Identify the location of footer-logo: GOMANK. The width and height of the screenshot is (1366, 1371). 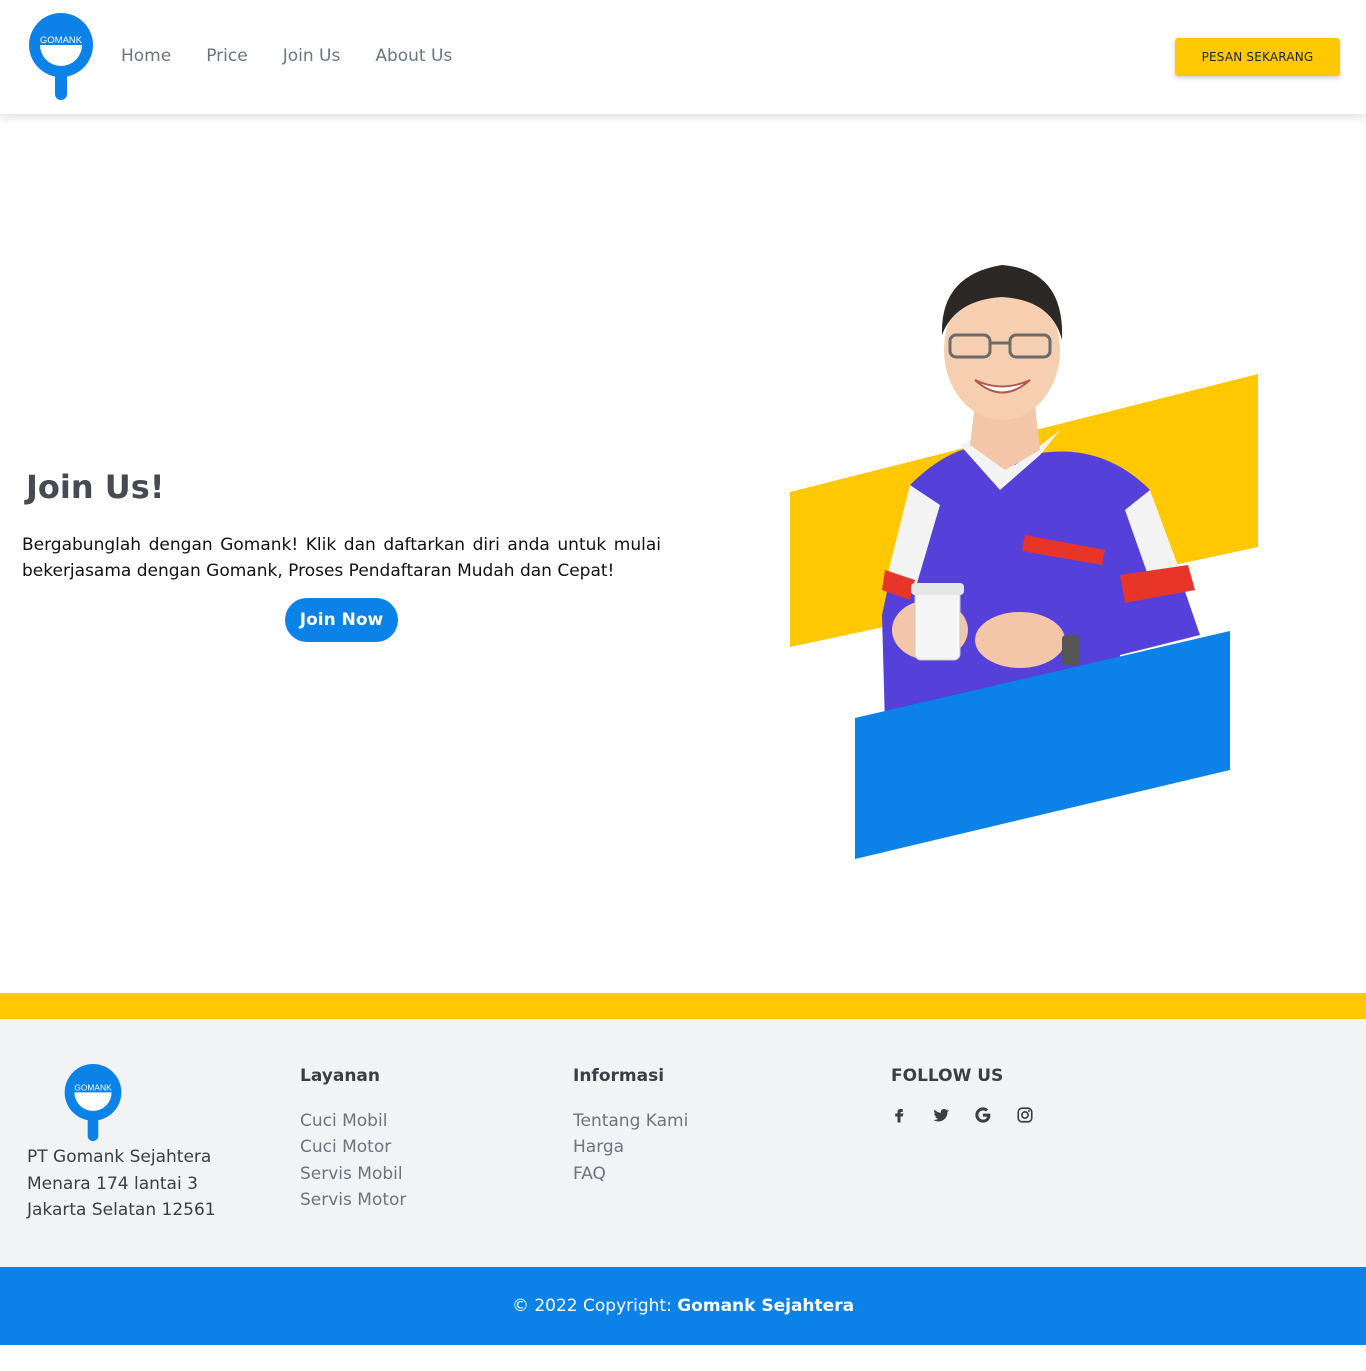
(93, 1103).